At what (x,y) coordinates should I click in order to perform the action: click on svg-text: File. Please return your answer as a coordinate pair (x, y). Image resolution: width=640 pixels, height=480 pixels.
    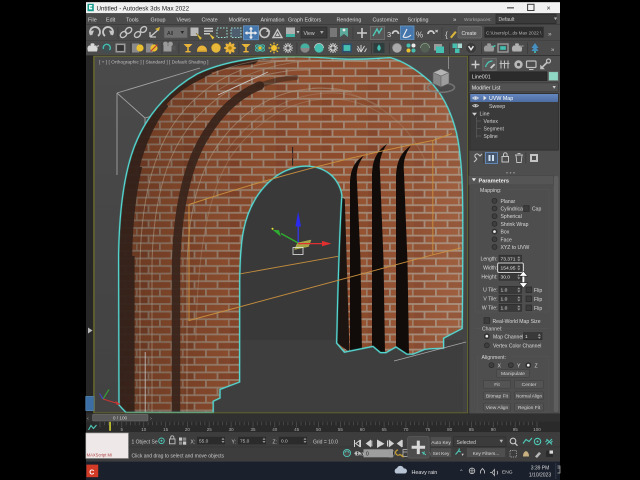
    Looking at the image, I should click on (92, 20).